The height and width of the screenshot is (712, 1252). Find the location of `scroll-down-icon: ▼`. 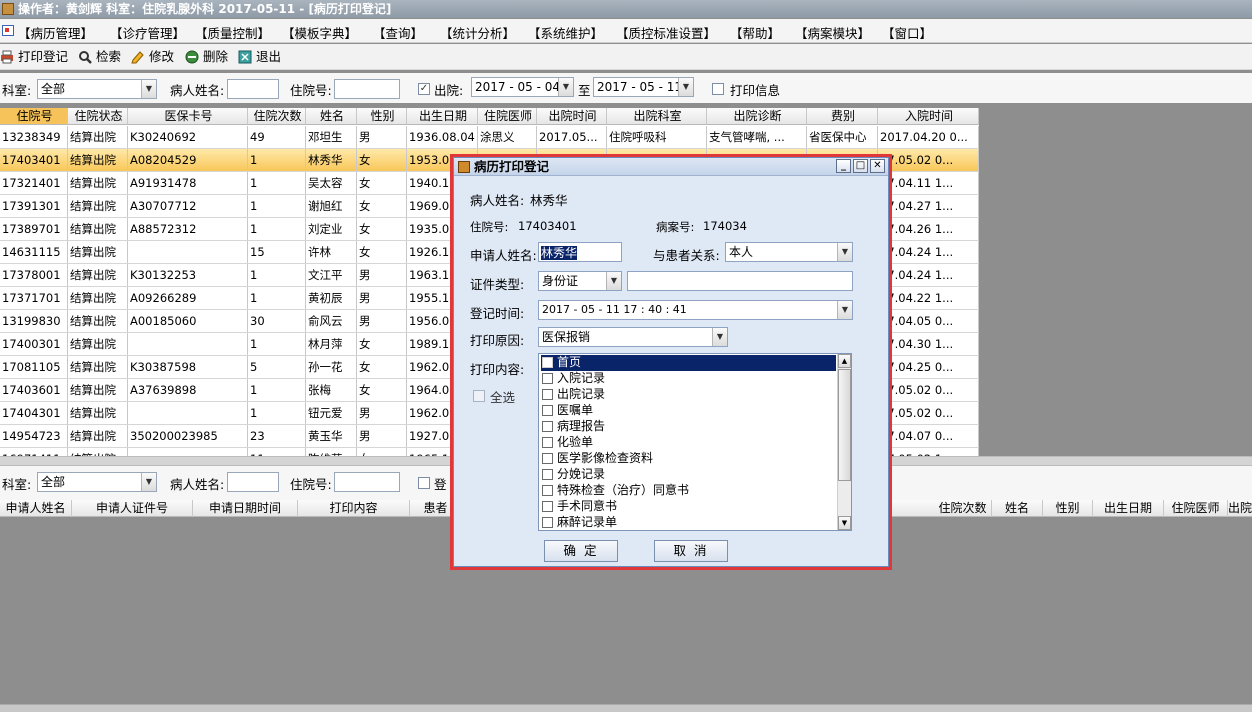

scroll-down-icon: ▼ is located at coordinates (844, 523).